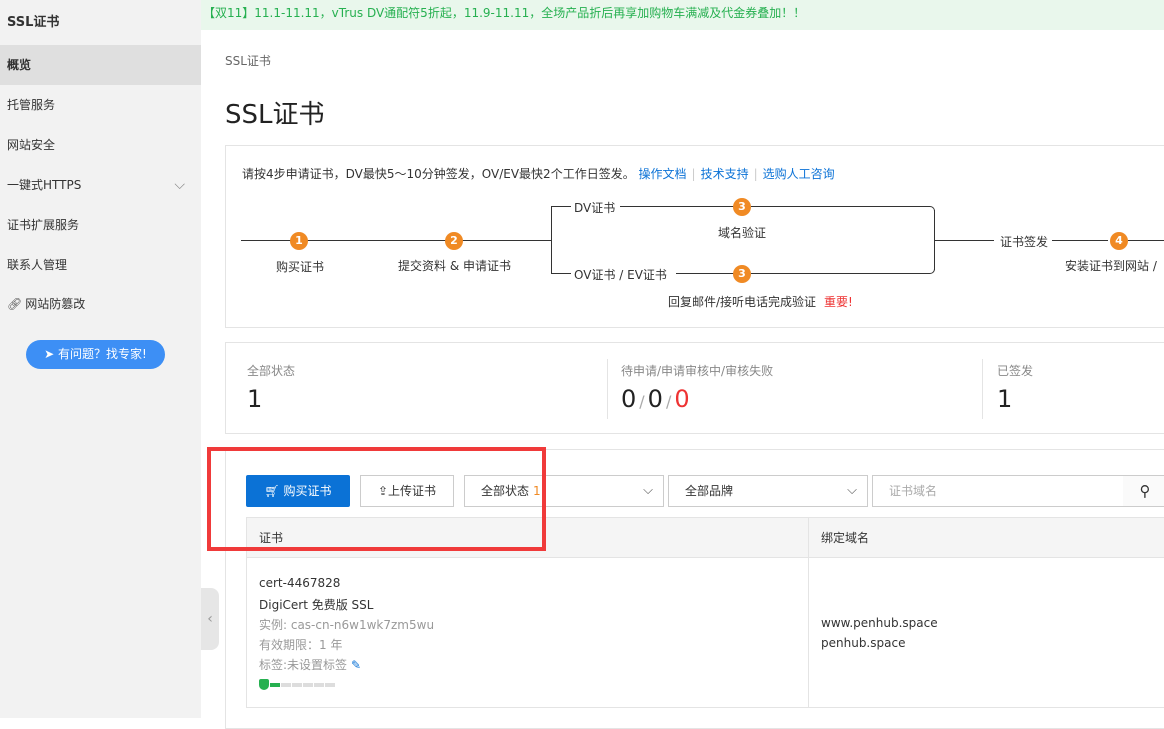  I want to click on stat-pending-label: 待申请/申请审核中/审核失败, so click(697, 371).